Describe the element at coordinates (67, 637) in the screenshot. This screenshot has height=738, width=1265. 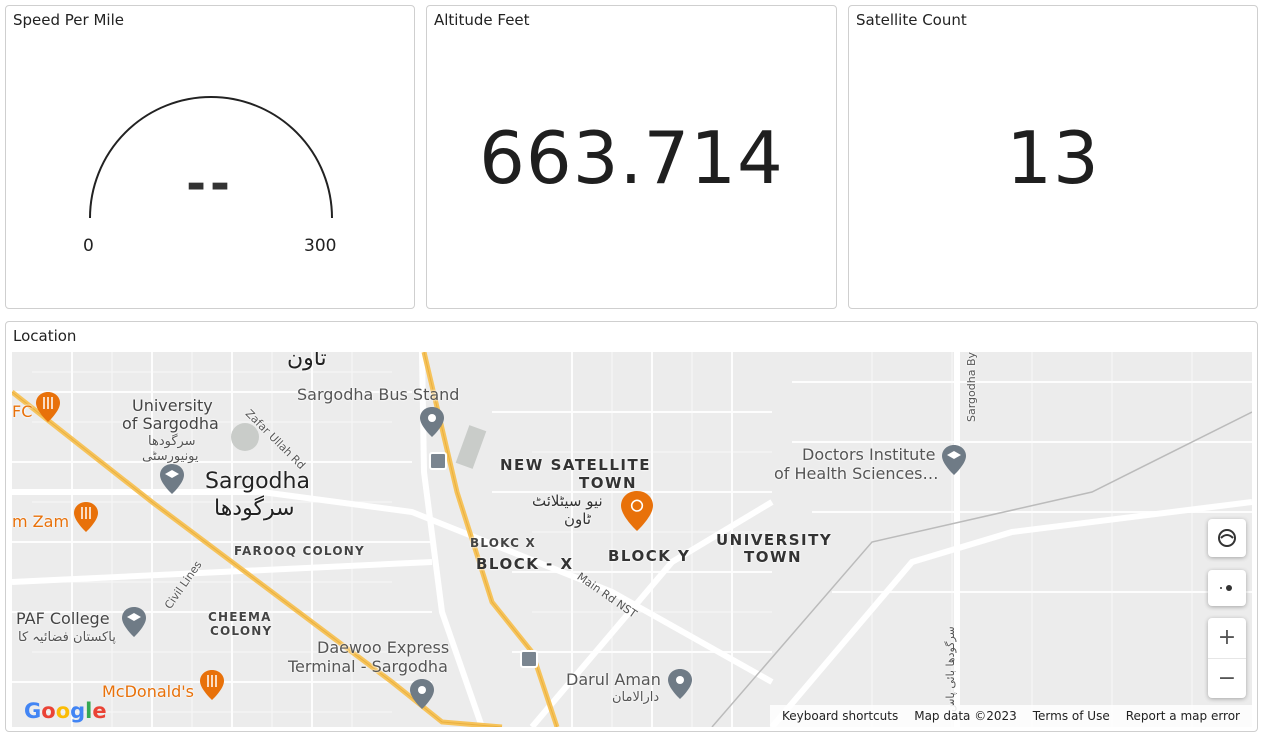
I see `map-label: پاکستان فضائیہ کا` at that location.